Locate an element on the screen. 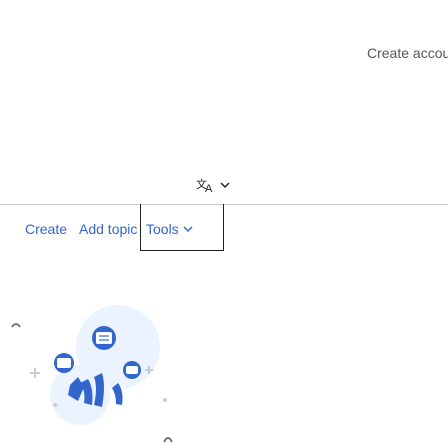  tools-label: Tools is located at coordinates (162, 229).